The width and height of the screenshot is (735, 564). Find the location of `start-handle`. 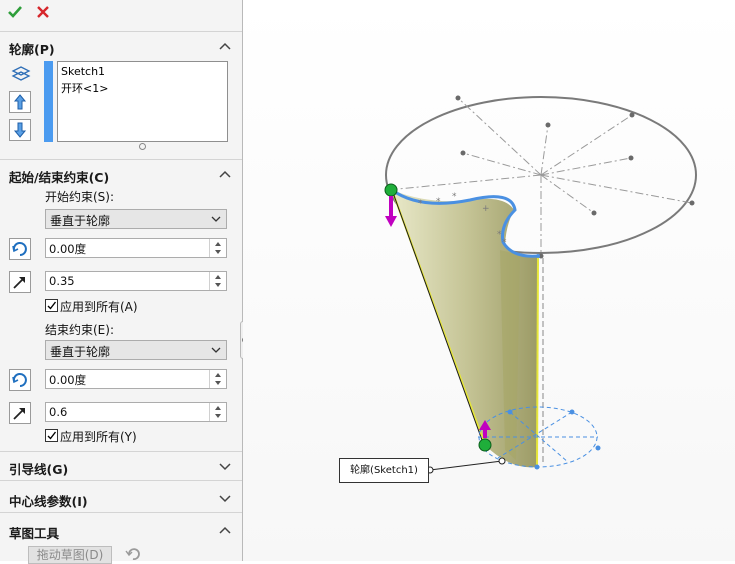

start-handle is located at coordinates (391, 190).